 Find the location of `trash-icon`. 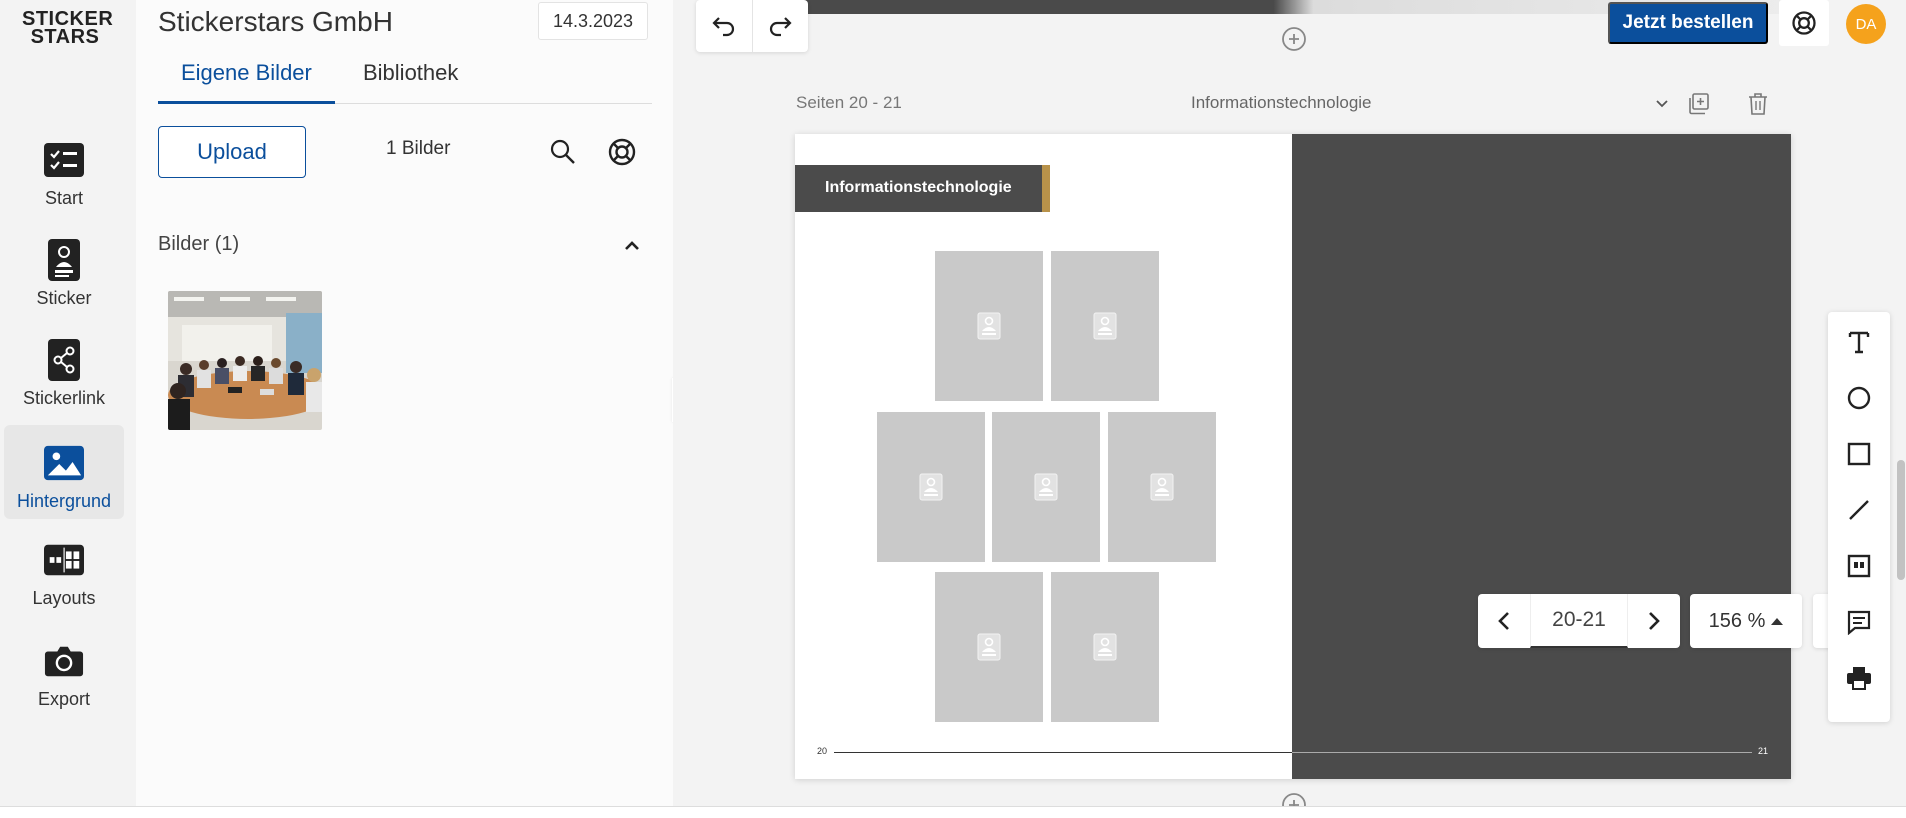

trash-icon is located at coordinates (1758, 104).